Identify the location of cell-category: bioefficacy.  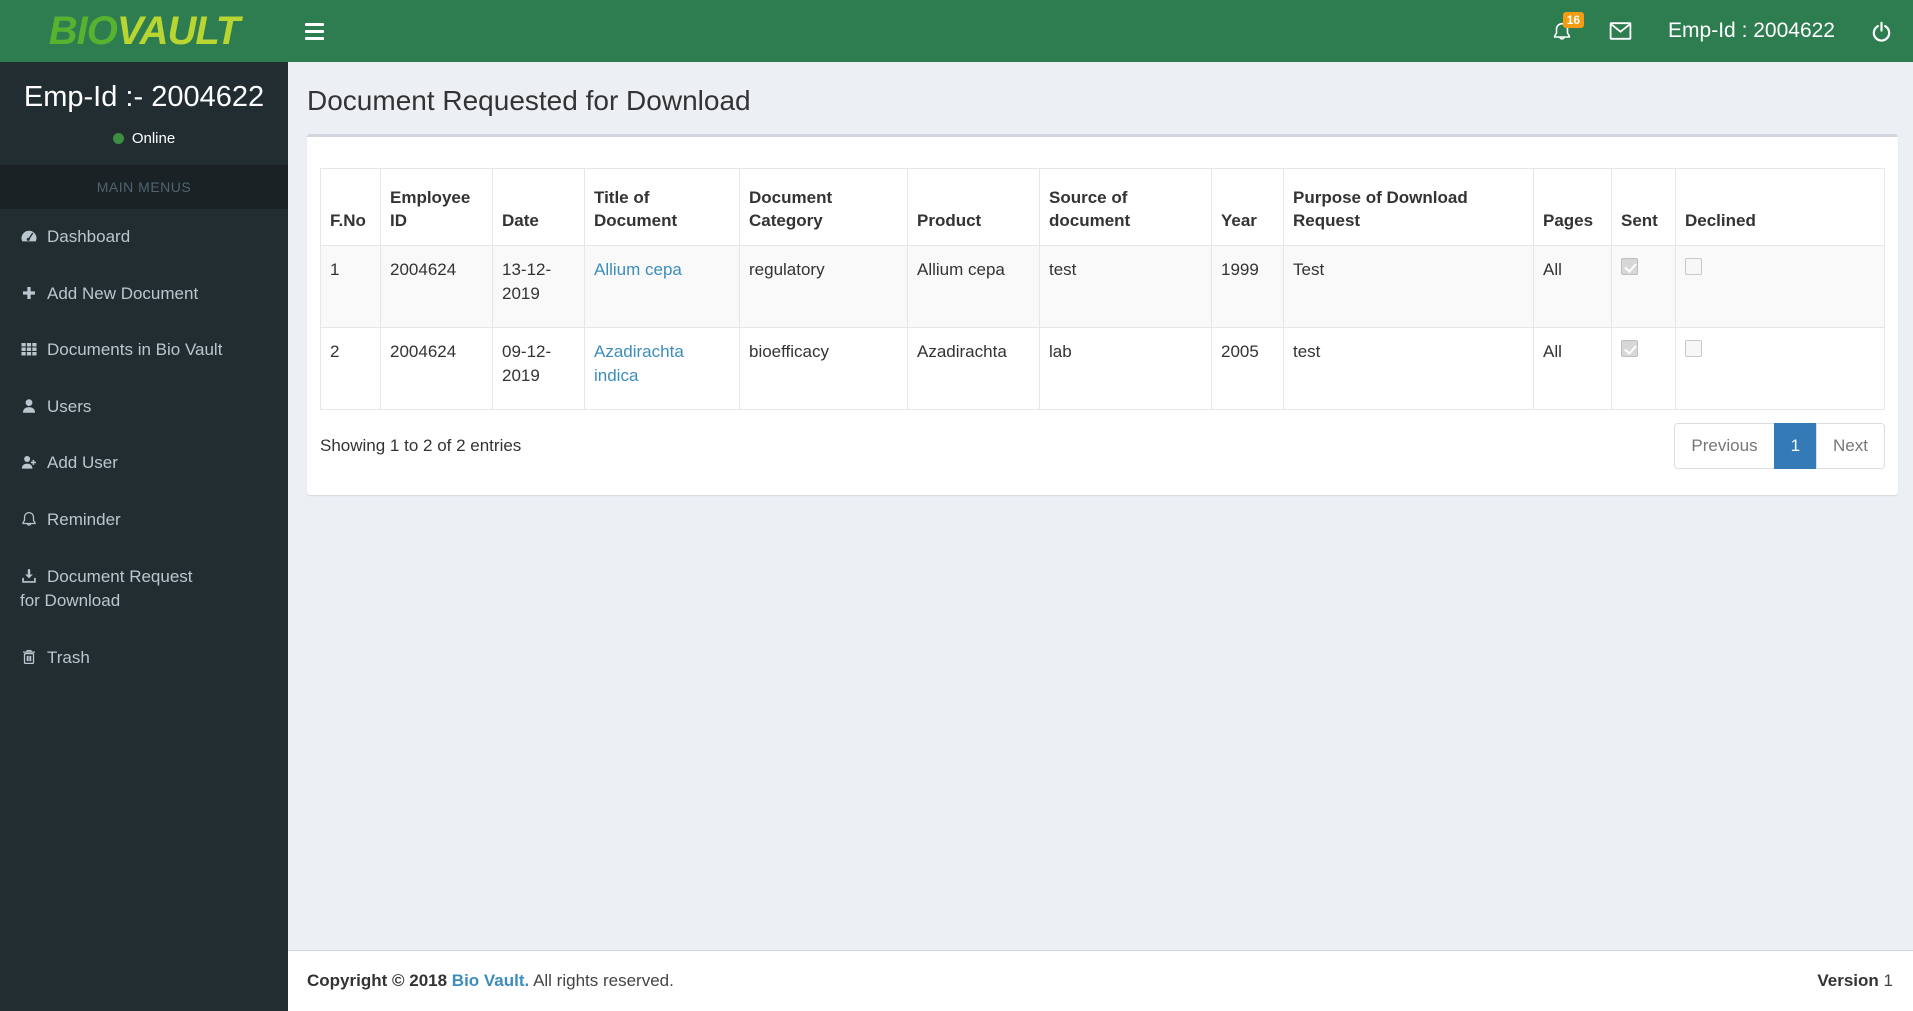
(823, 368).